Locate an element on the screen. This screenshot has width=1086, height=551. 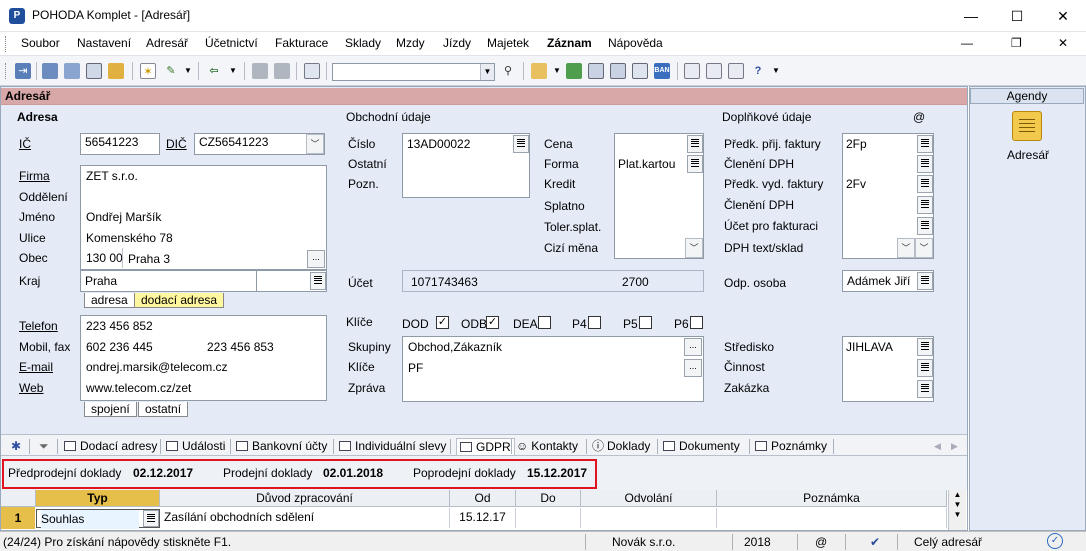
help-dropdown-icon: ▼ is located at coordinates (776, 71).